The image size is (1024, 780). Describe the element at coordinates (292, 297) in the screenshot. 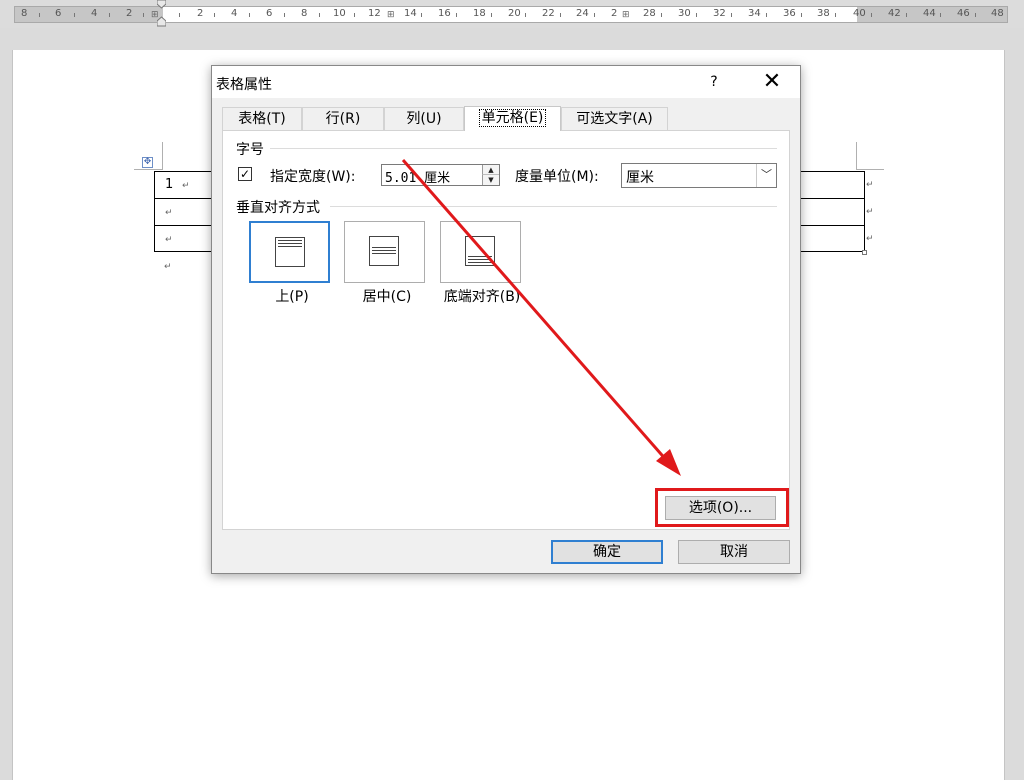

I see `valign-top-label: 上(P)` at that location.